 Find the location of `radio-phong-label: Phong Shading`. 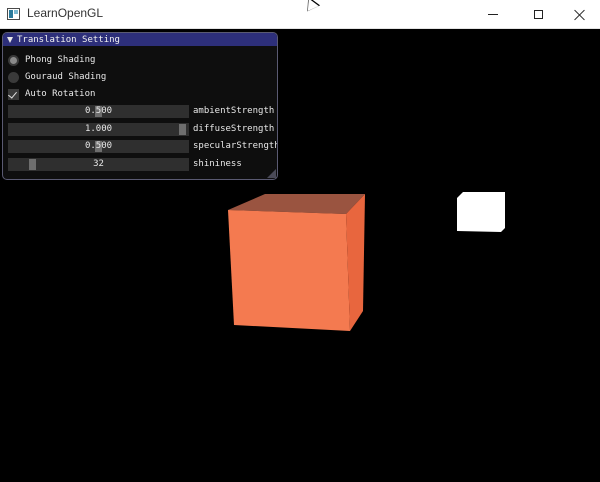

radio-phong-label: Phong Shading is located at coordinates (60, 60).